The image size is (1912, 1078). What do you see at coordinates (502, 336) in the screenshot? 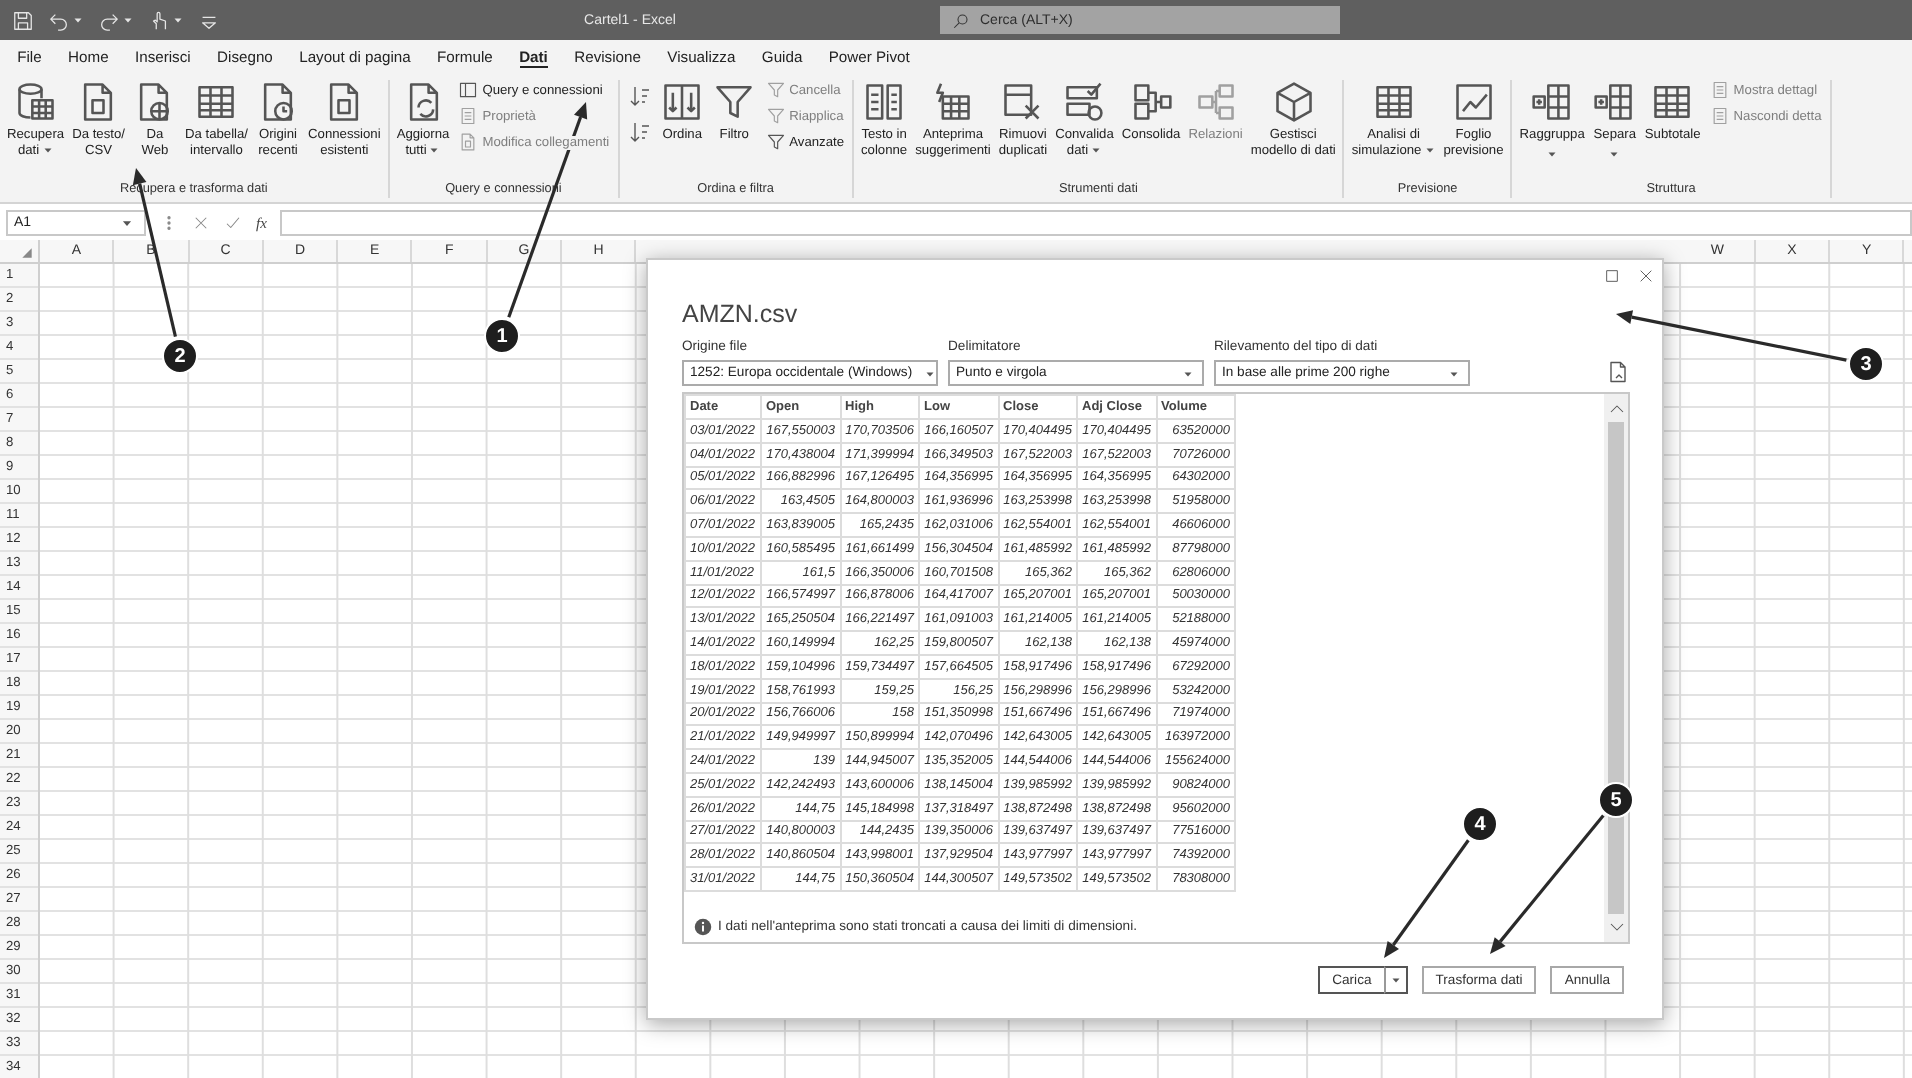
I see `callout-number: 1` at bounding box center [502, 336].